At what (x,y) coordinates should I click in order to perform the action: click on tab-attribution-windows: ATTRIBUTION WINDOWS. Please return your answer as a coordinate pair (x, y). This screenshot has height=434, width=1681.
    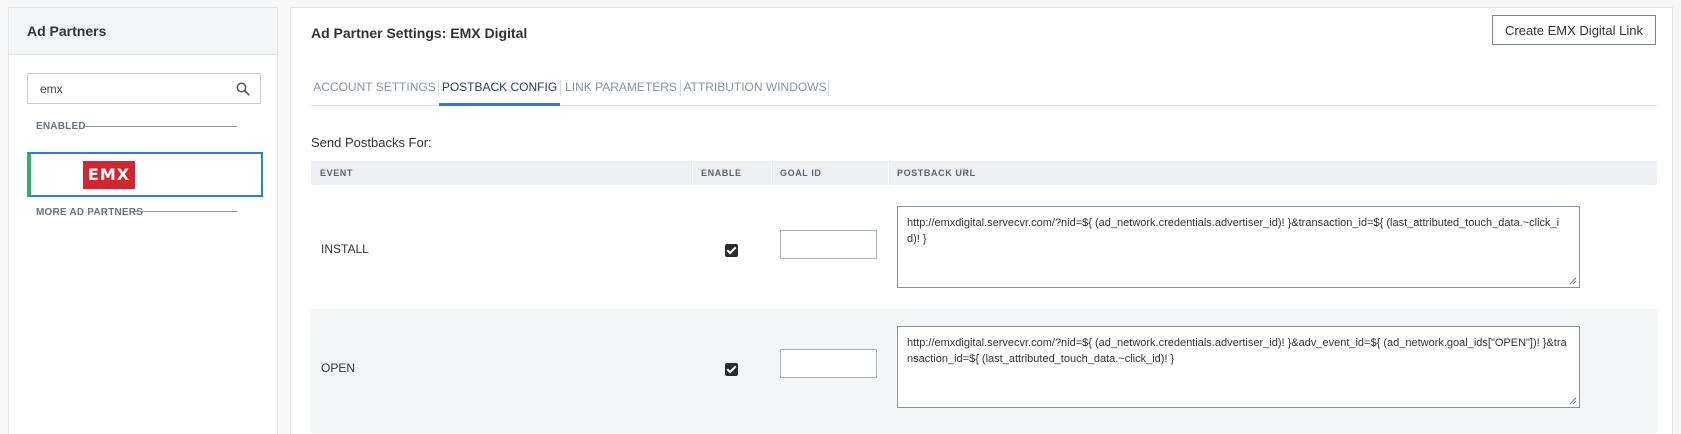
    Looking at the image, I should click on (755, 86).